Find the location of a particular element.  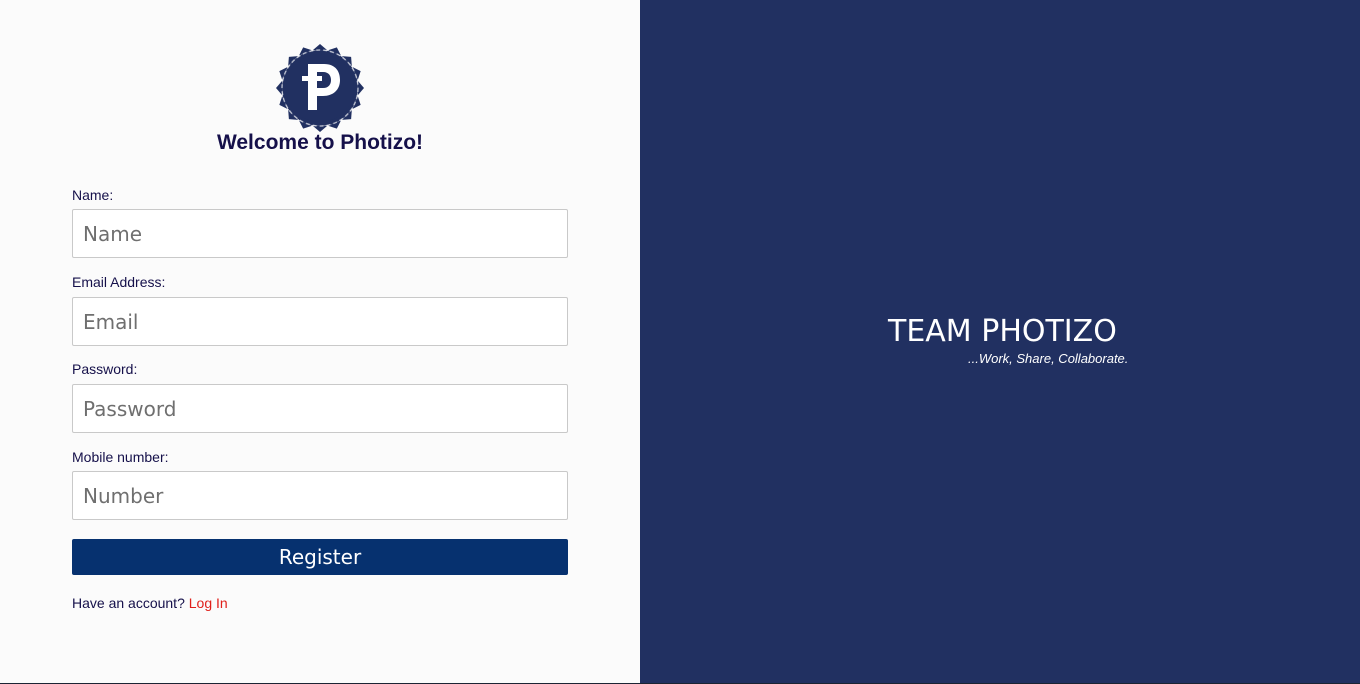

mobile-label: Mobile number: is located at coordinates (120, 457).